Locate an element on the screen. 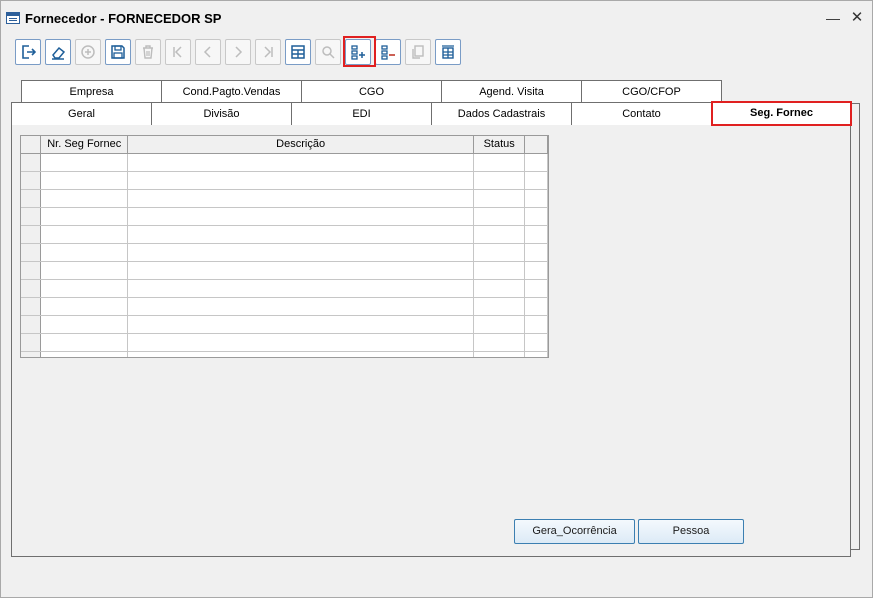  pessoa-button: Pessoa is located at coordinates (691, 531).